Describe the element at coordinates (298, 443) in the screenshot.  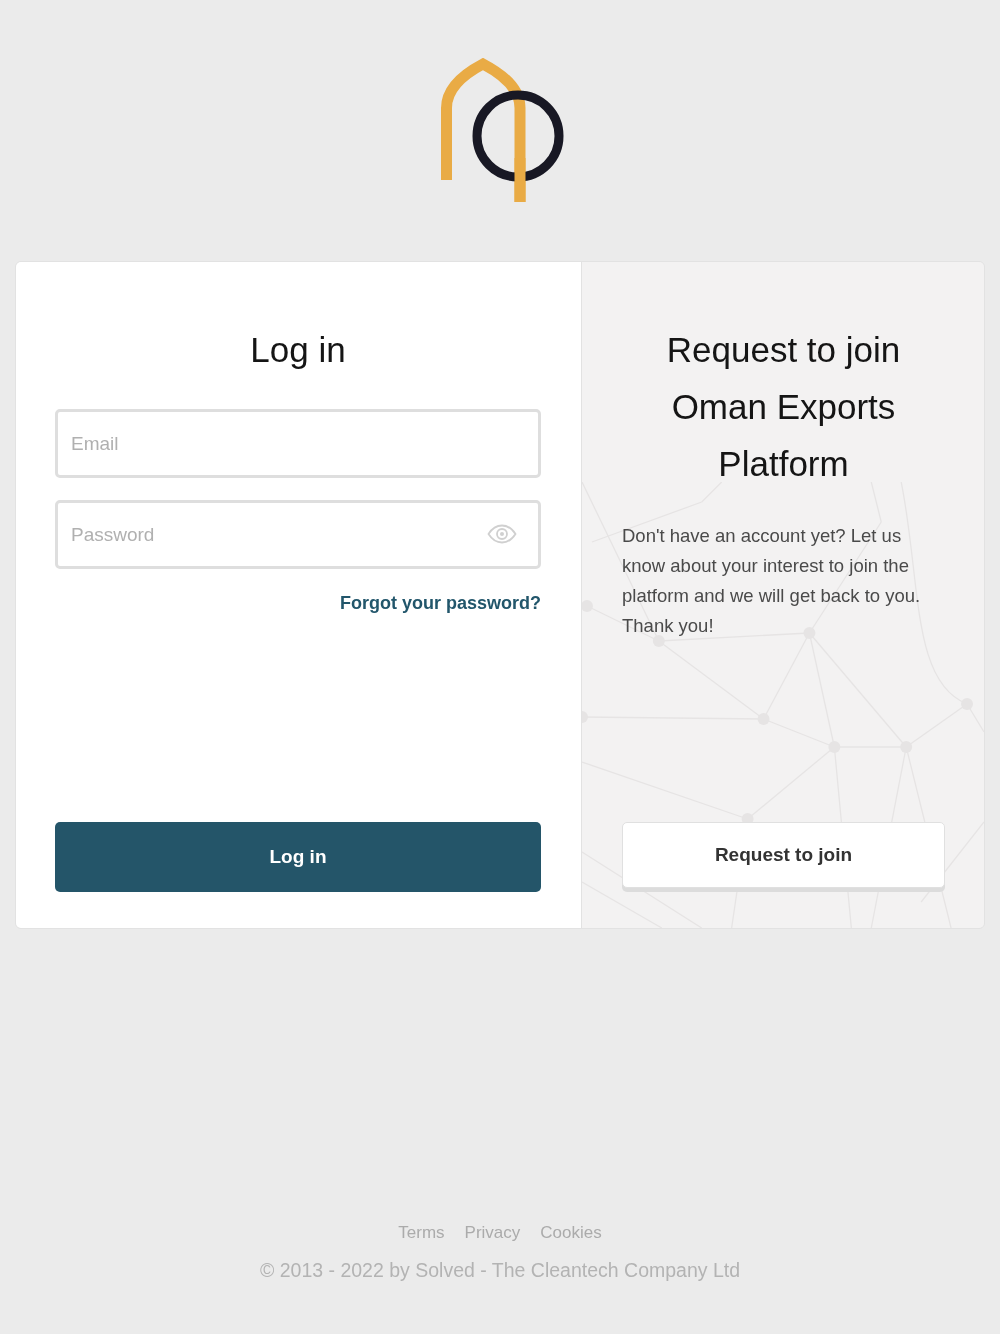
I see `email-field: Email` at that location.